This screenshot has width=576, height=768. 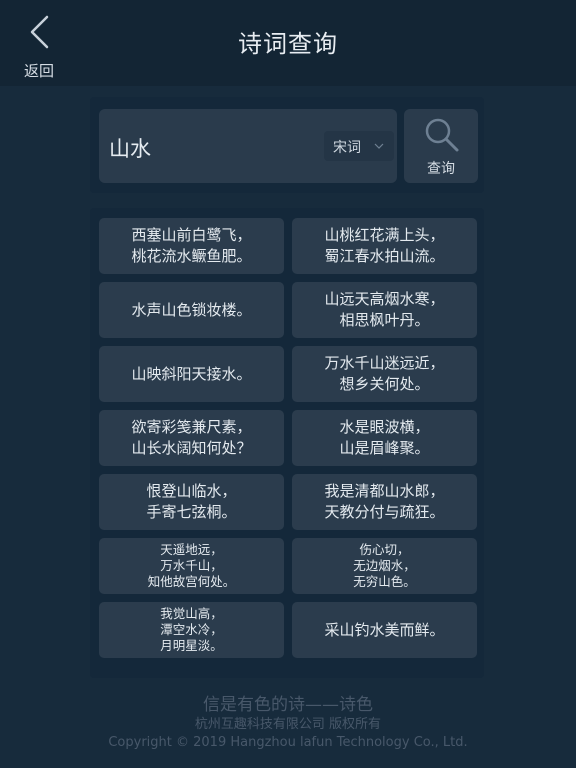 I want to click on result-card: 恨登山临水， 手寄七弦桐。, so click(x=191, y=502).